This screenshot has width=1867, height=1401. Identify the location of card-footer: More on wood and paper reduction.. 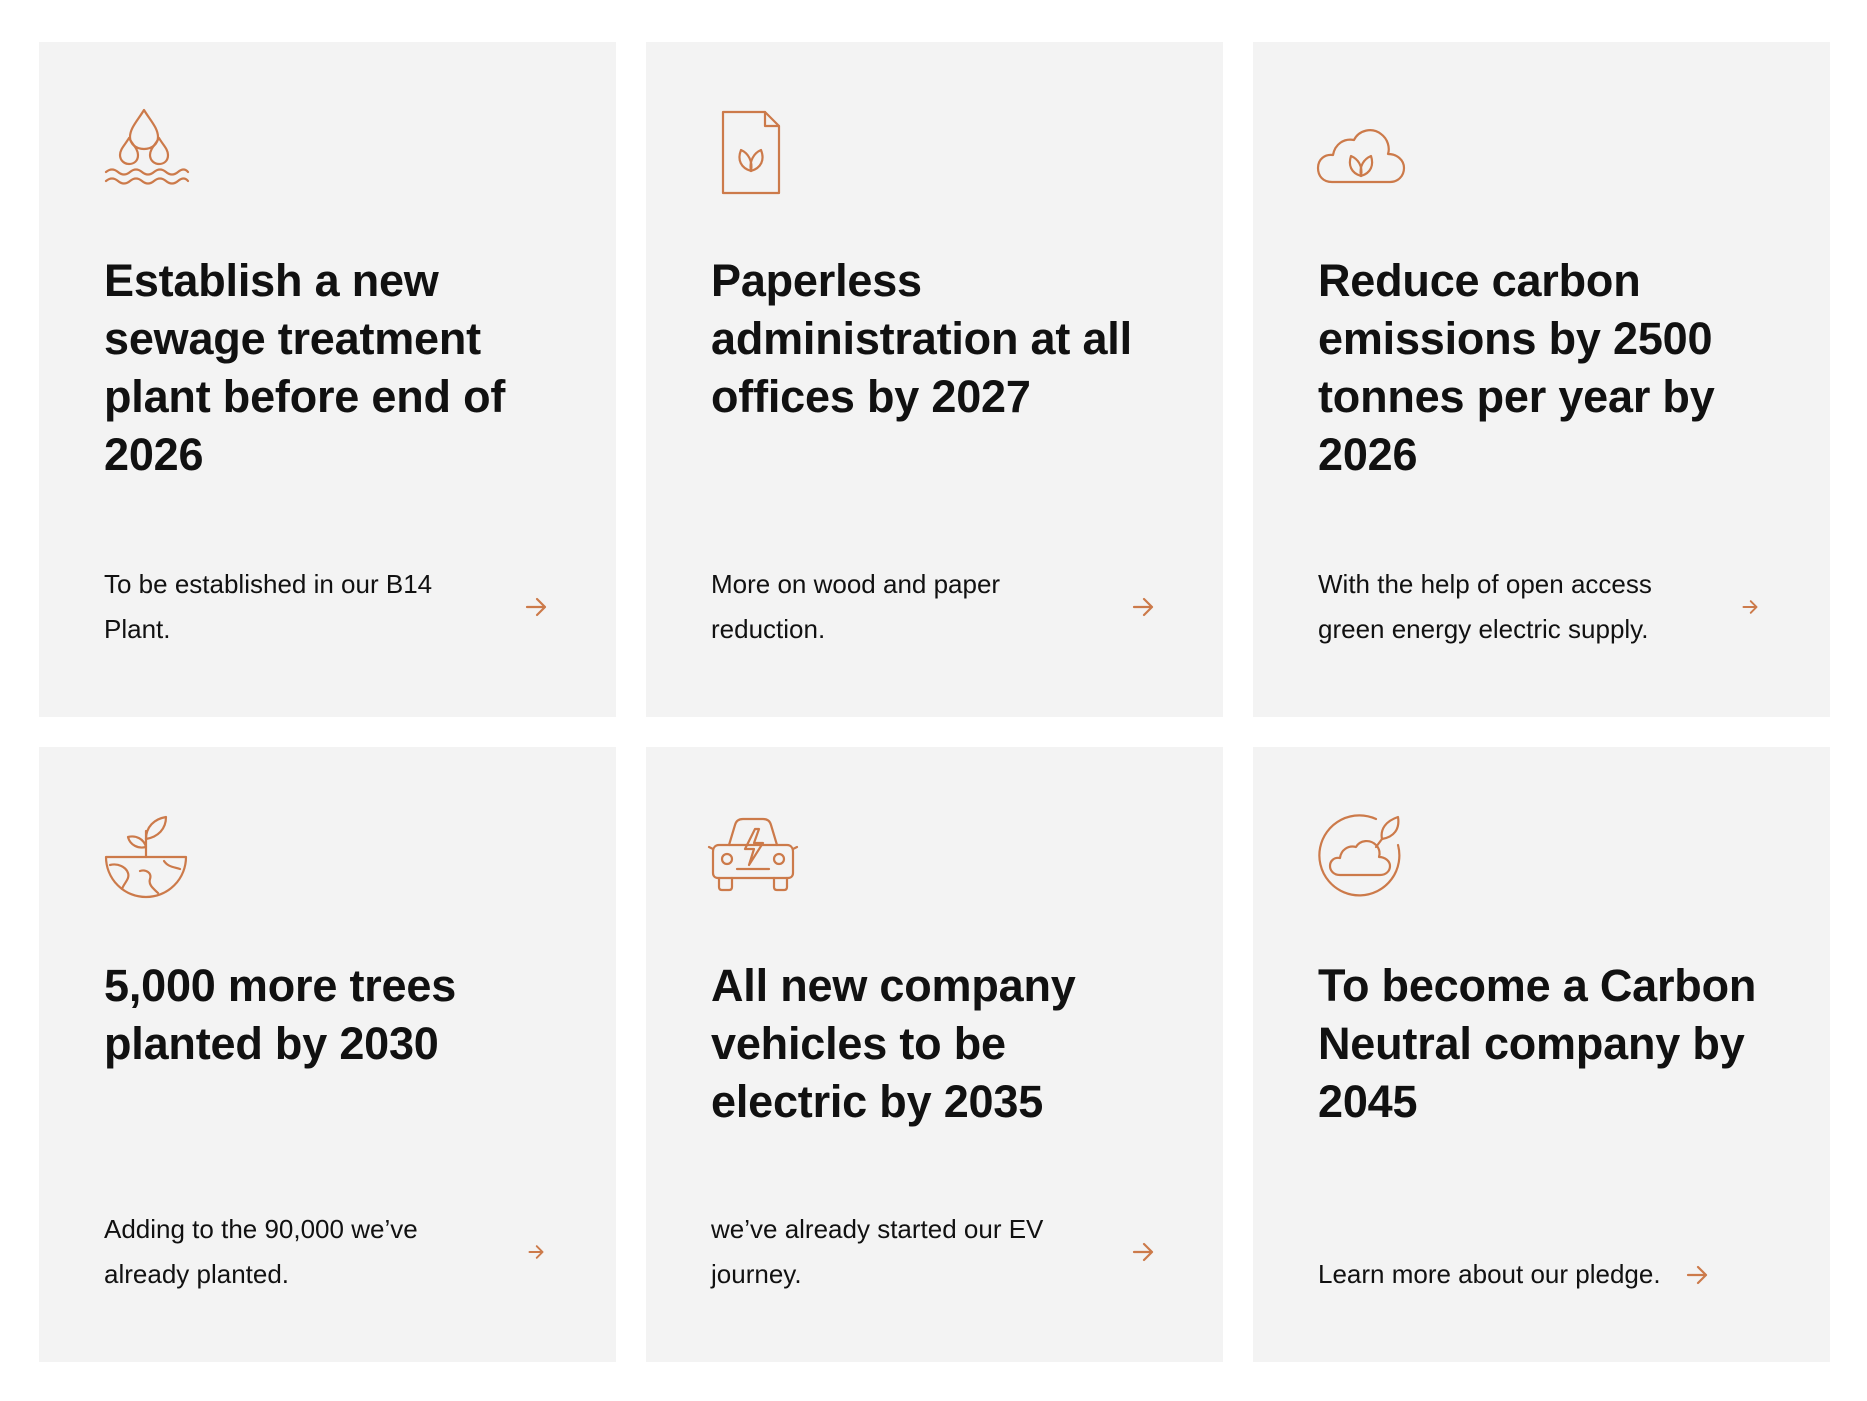
(936, 607).